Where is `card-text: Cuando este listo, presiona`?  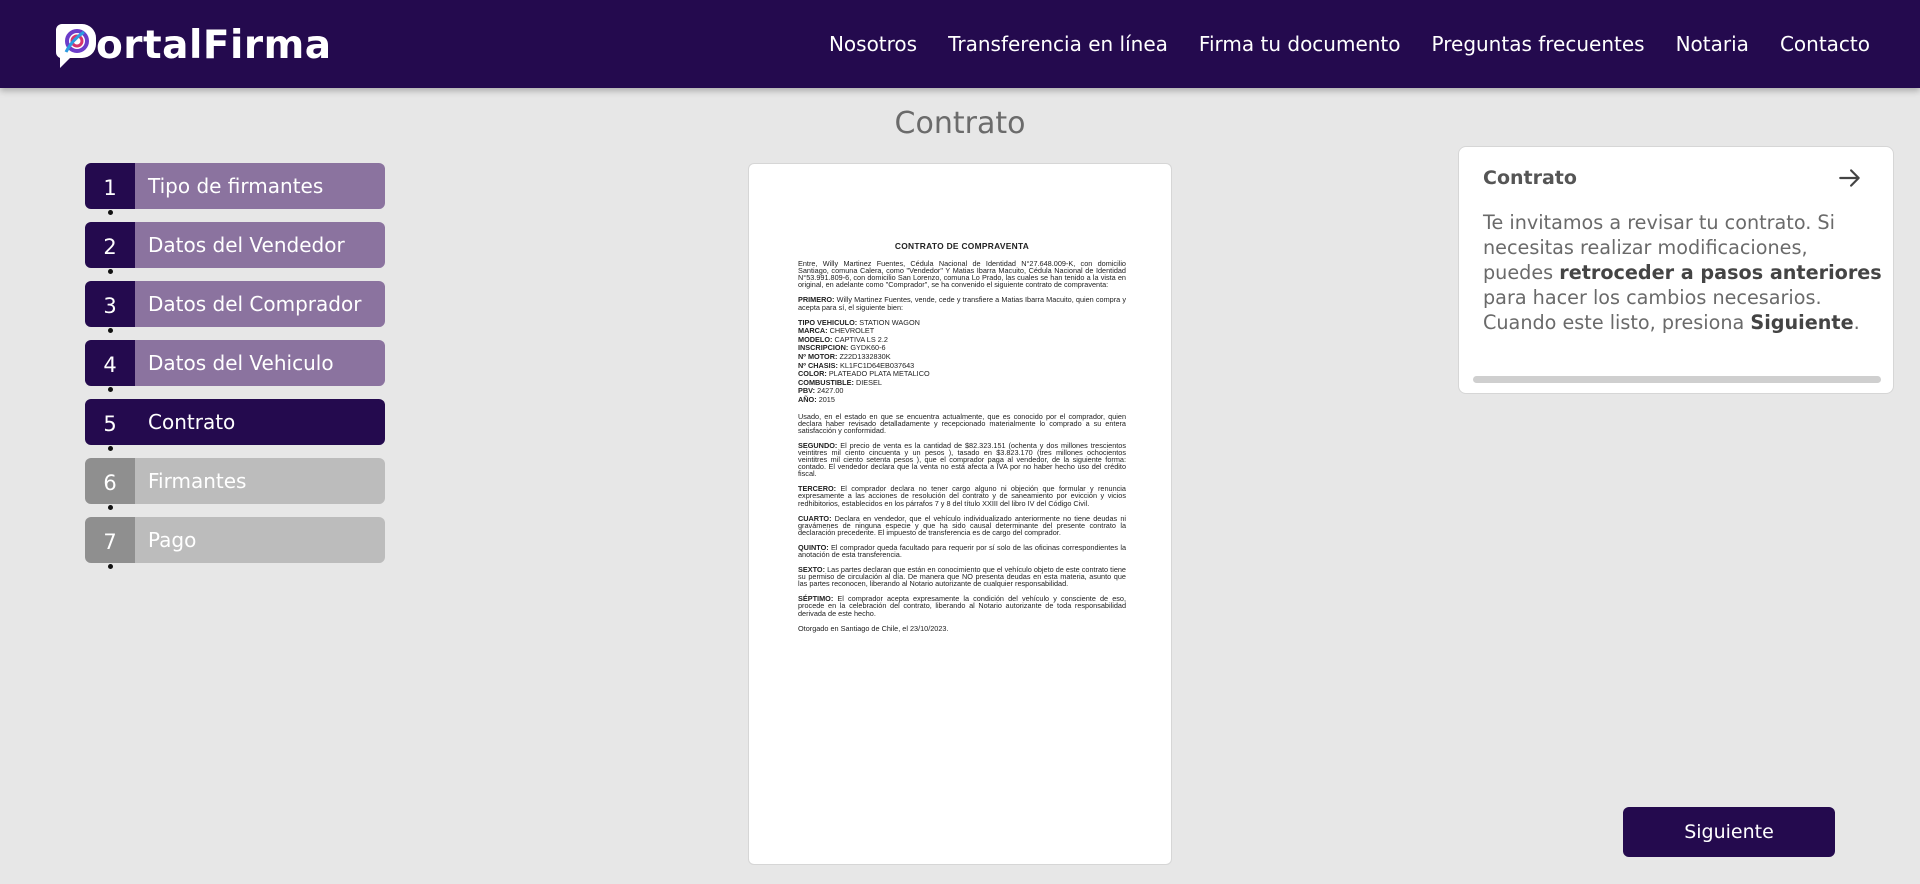
card-text: Cuando este listo, presiona is located at coordinates (1617, 322).